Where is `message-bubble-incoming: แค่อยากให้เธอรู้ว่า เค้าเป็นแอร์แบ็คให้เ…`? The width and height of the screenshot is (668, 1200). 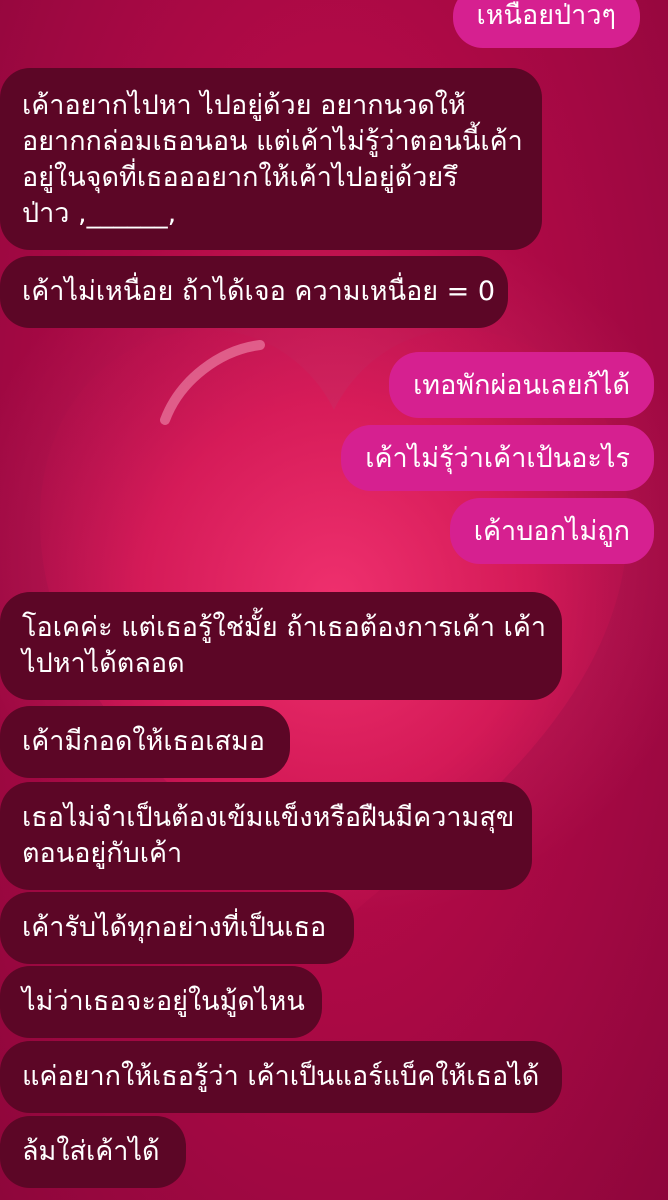 message-bubble-incoming: แค่อยากให้เธอรู้ว่า เค้าเป็นแอร์แบ็คให้เ… is located at coordinates (281, 1077).